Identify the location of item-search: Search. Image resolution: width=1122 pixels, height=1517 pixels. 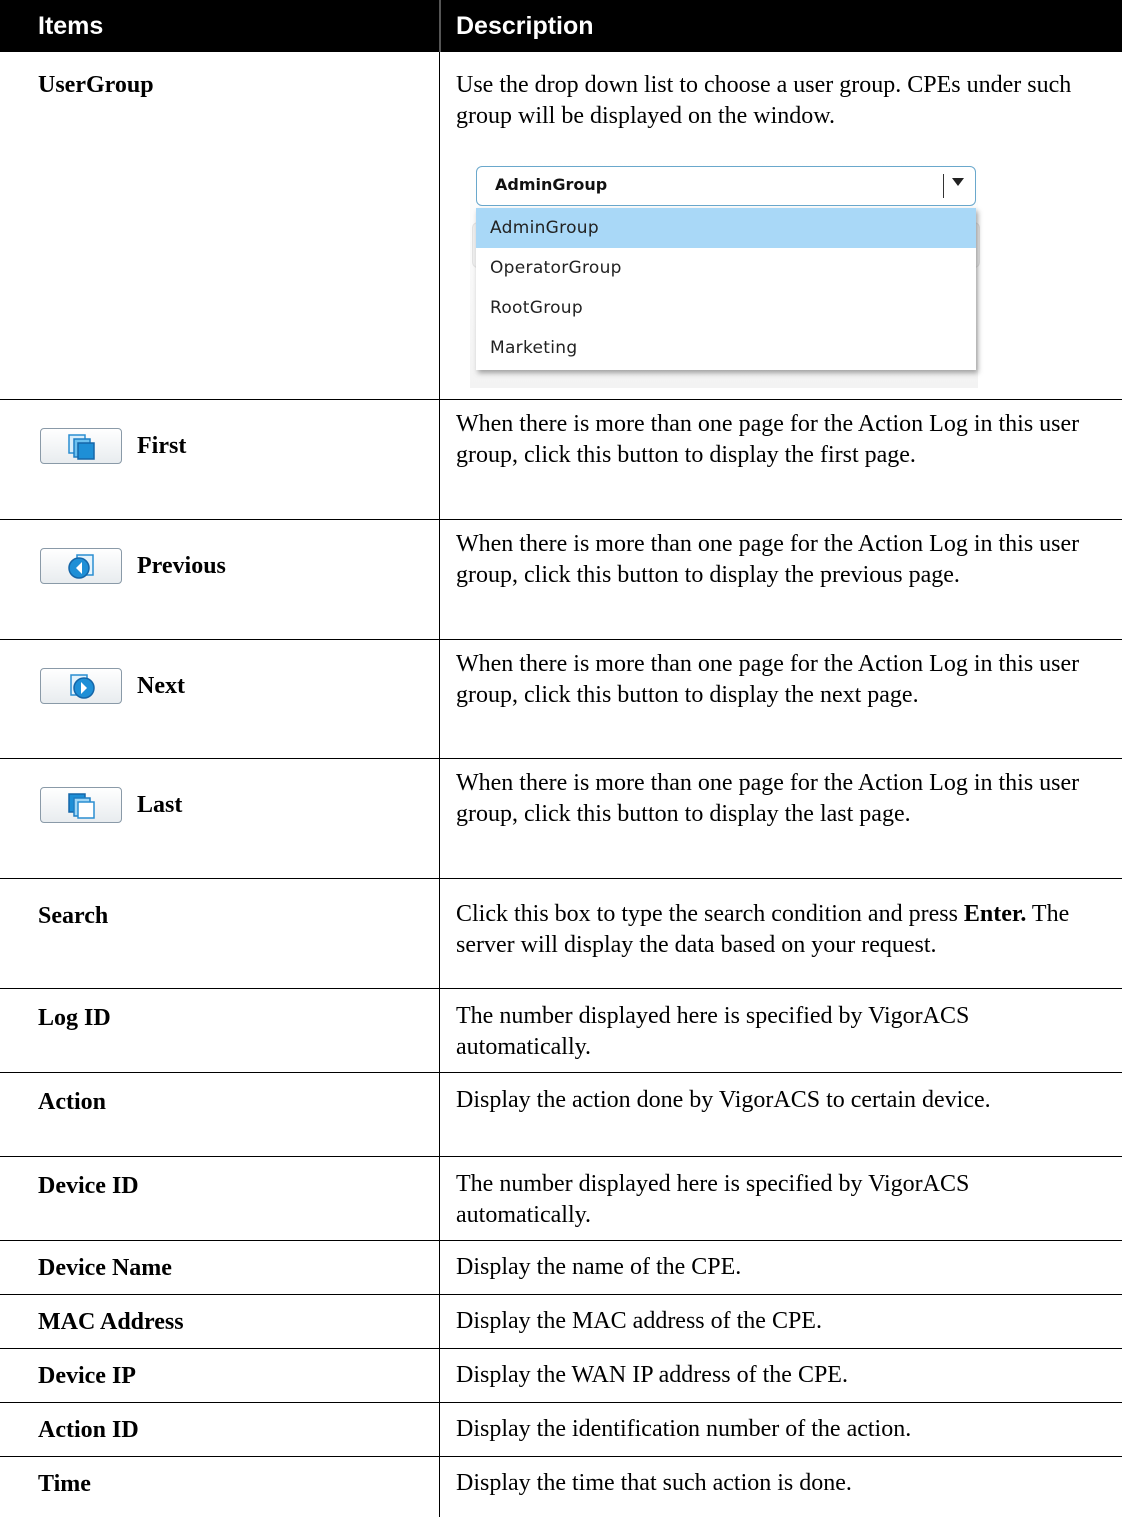
(73, 916).